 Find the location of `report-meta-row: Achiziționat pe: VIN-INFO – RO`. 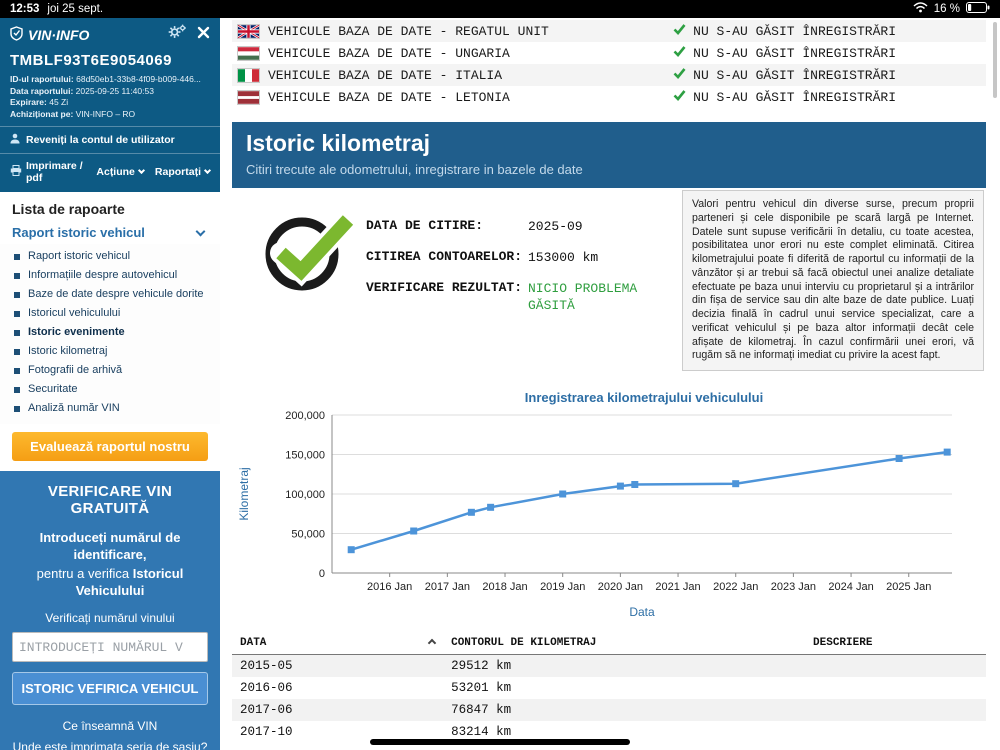

report-meta-row: Achiziționat pe: VIN-INFO – RO is located at coordinates (110, 115).